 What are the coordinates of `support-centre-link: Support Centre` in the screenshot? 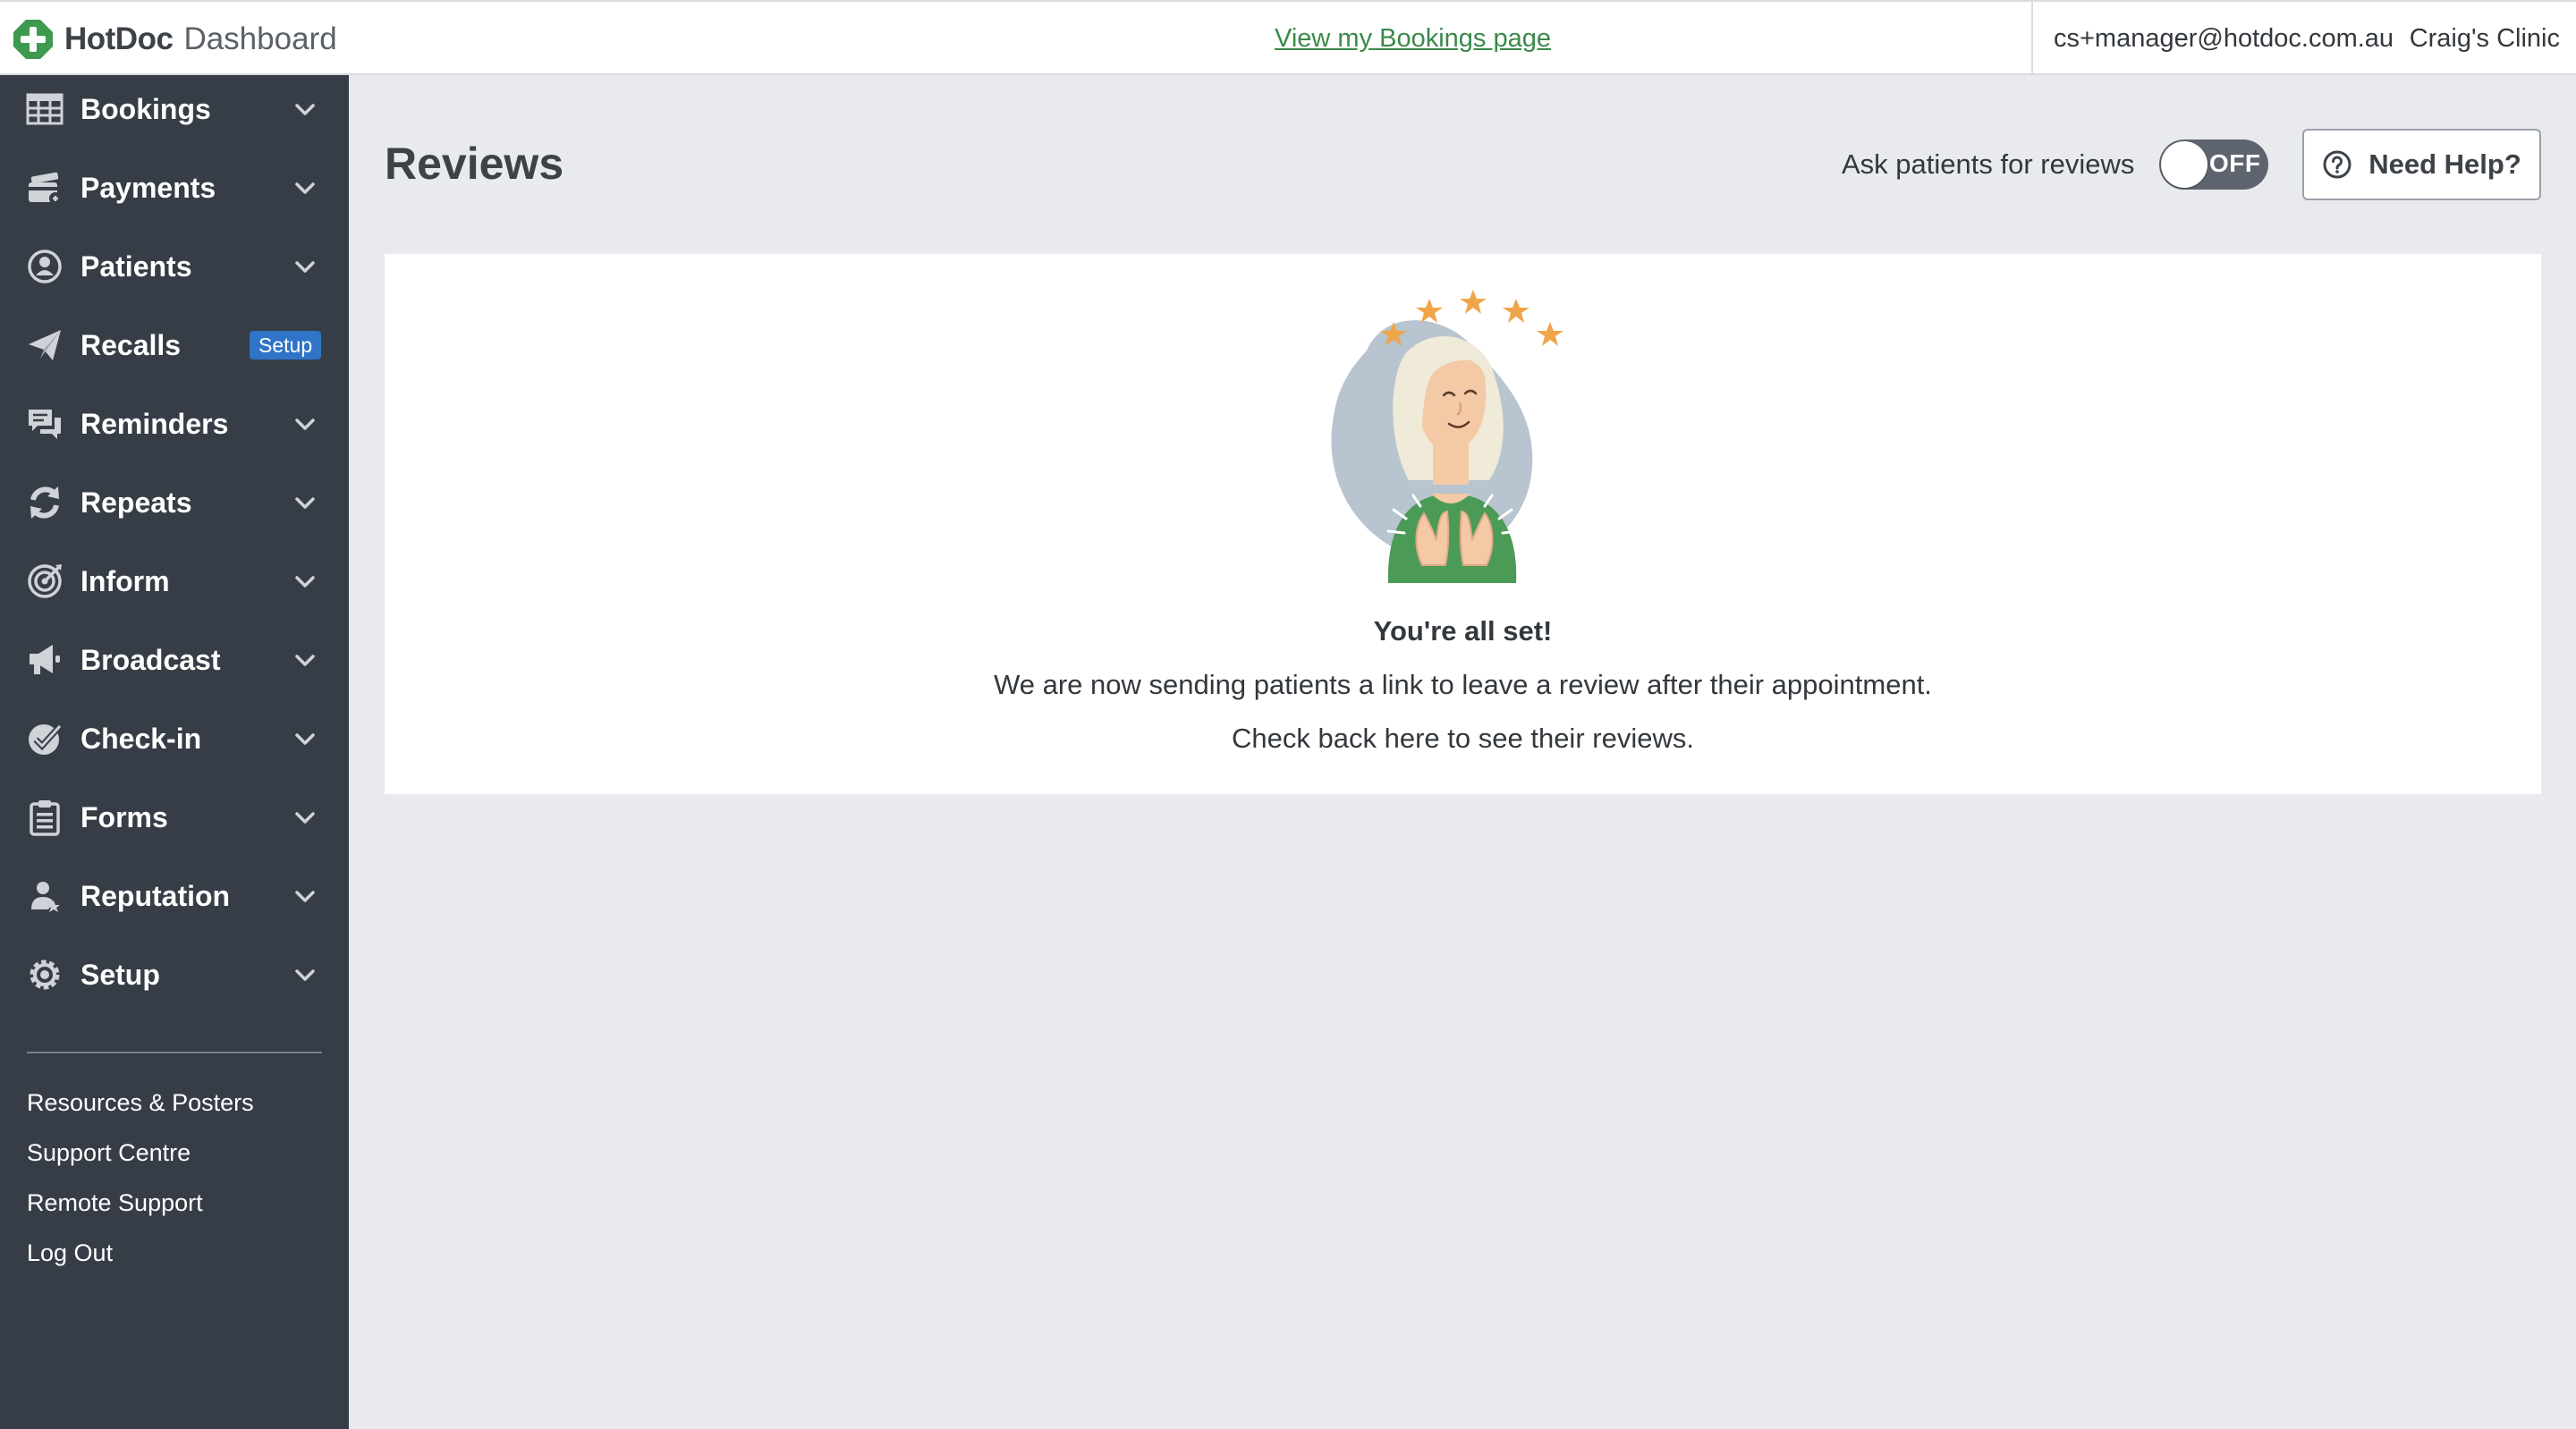 It's located at (109, 1153).